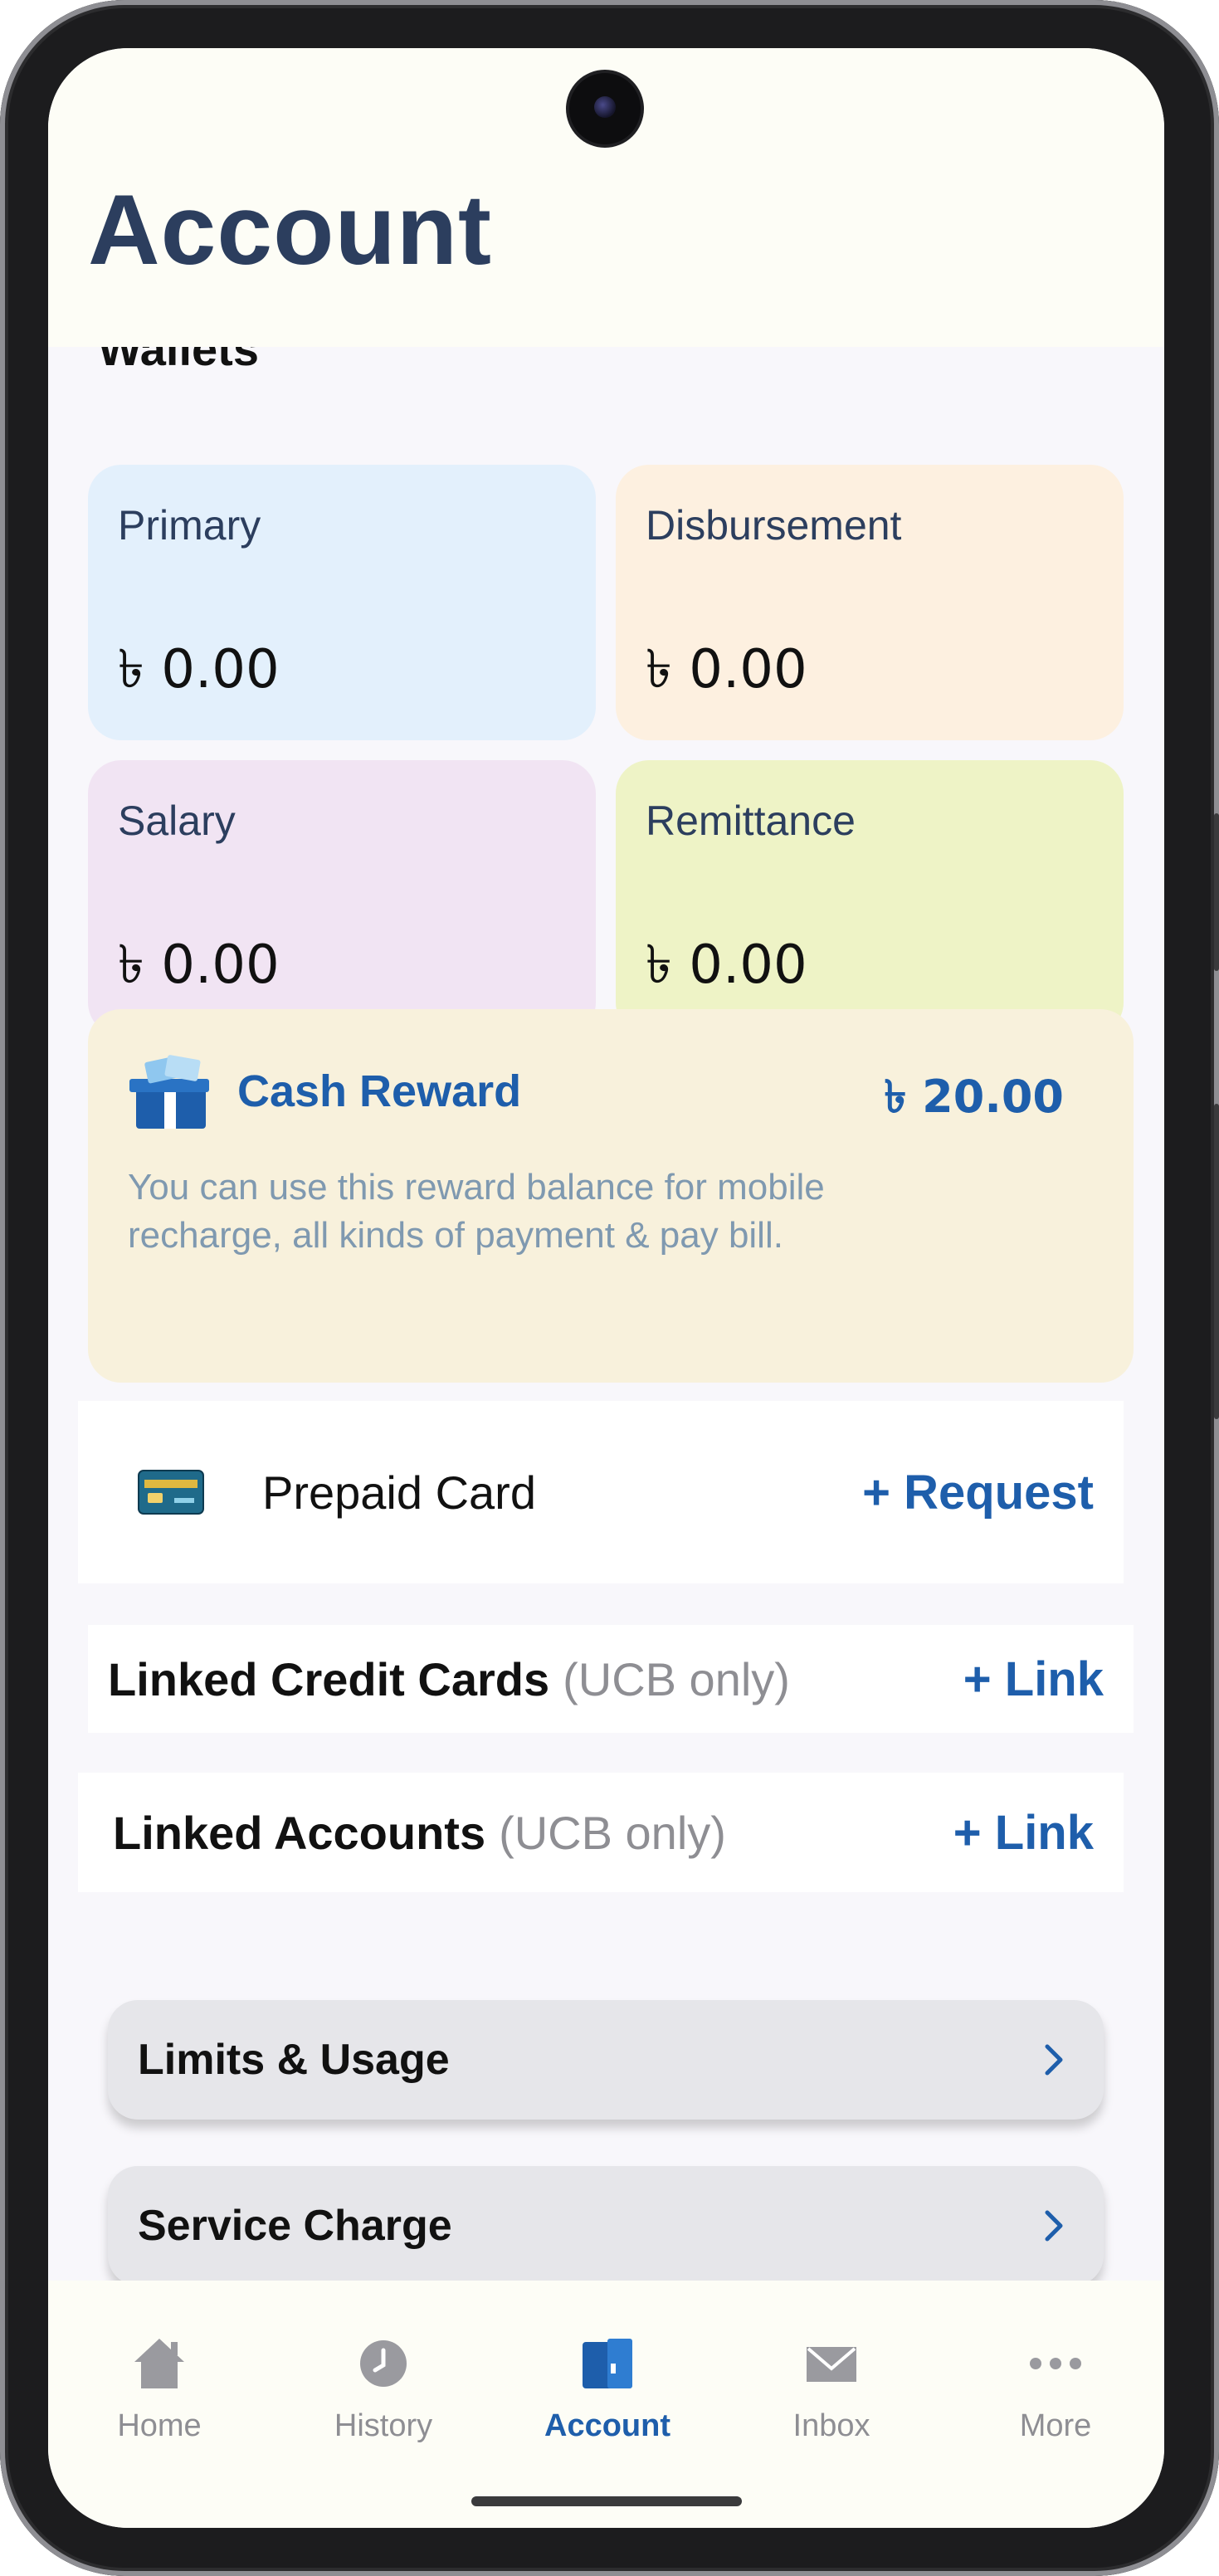 Image resolution: width=1219 pixels, height=2576 pixels. I want to click on bottom-nav: Home History Account Inbox More, so click(606, 2404).